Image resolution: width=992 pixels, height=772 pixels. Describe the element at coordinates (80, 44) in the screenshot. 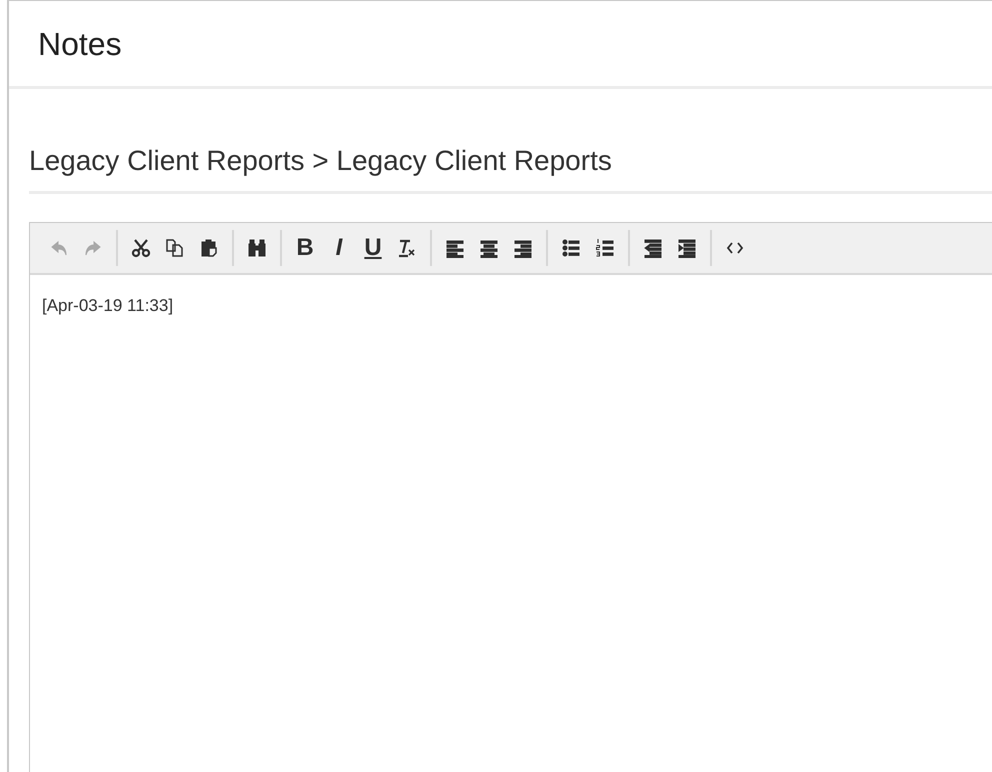

I see `page-title: Notes` at that location.